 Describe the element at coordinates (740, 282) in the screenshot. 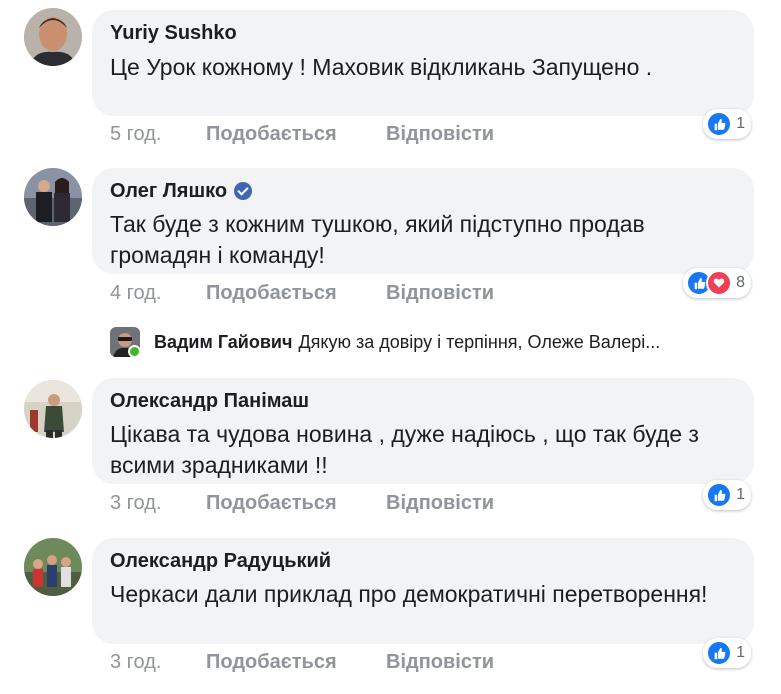

I see `reaction-count: 8` at that location.